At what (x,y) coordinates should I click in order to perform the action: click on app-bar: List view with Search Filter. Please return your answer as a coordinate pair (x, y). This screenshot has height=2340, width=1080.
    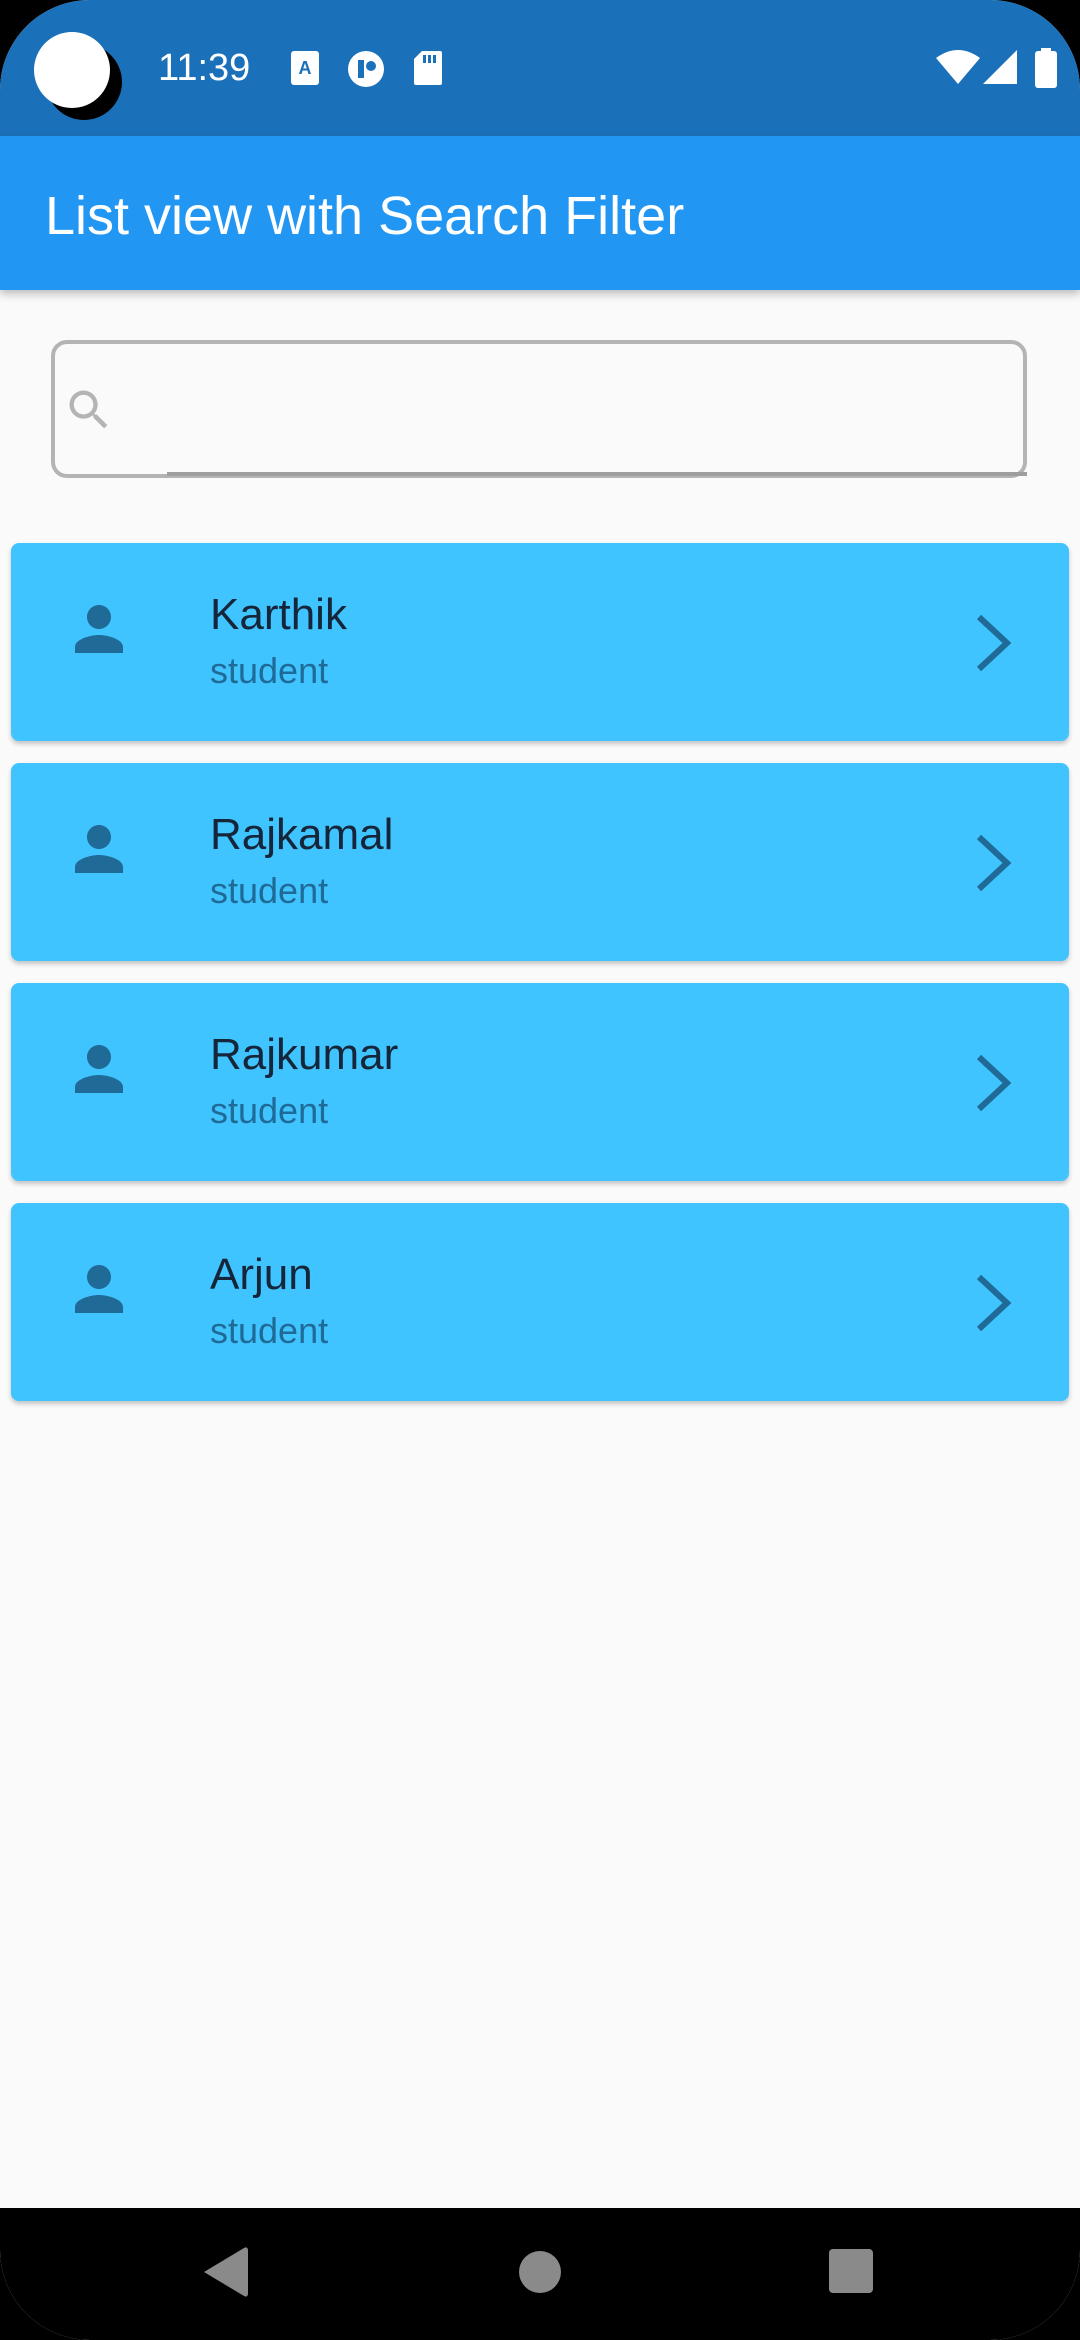
    Looking at the image, I should click on (540, 213).